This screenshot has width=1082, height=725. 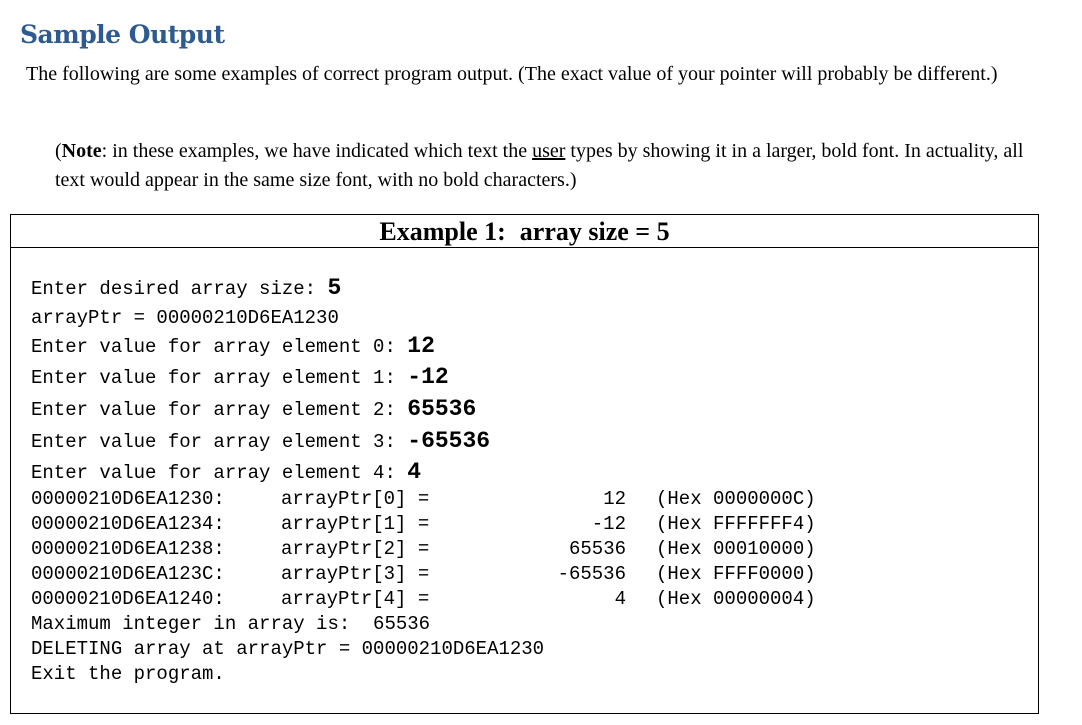 What do you see at coordinates (219, 473) in the screenshot?
I see `prompt-text: Enter value for array element 4:` at bounding box center [219, 473].